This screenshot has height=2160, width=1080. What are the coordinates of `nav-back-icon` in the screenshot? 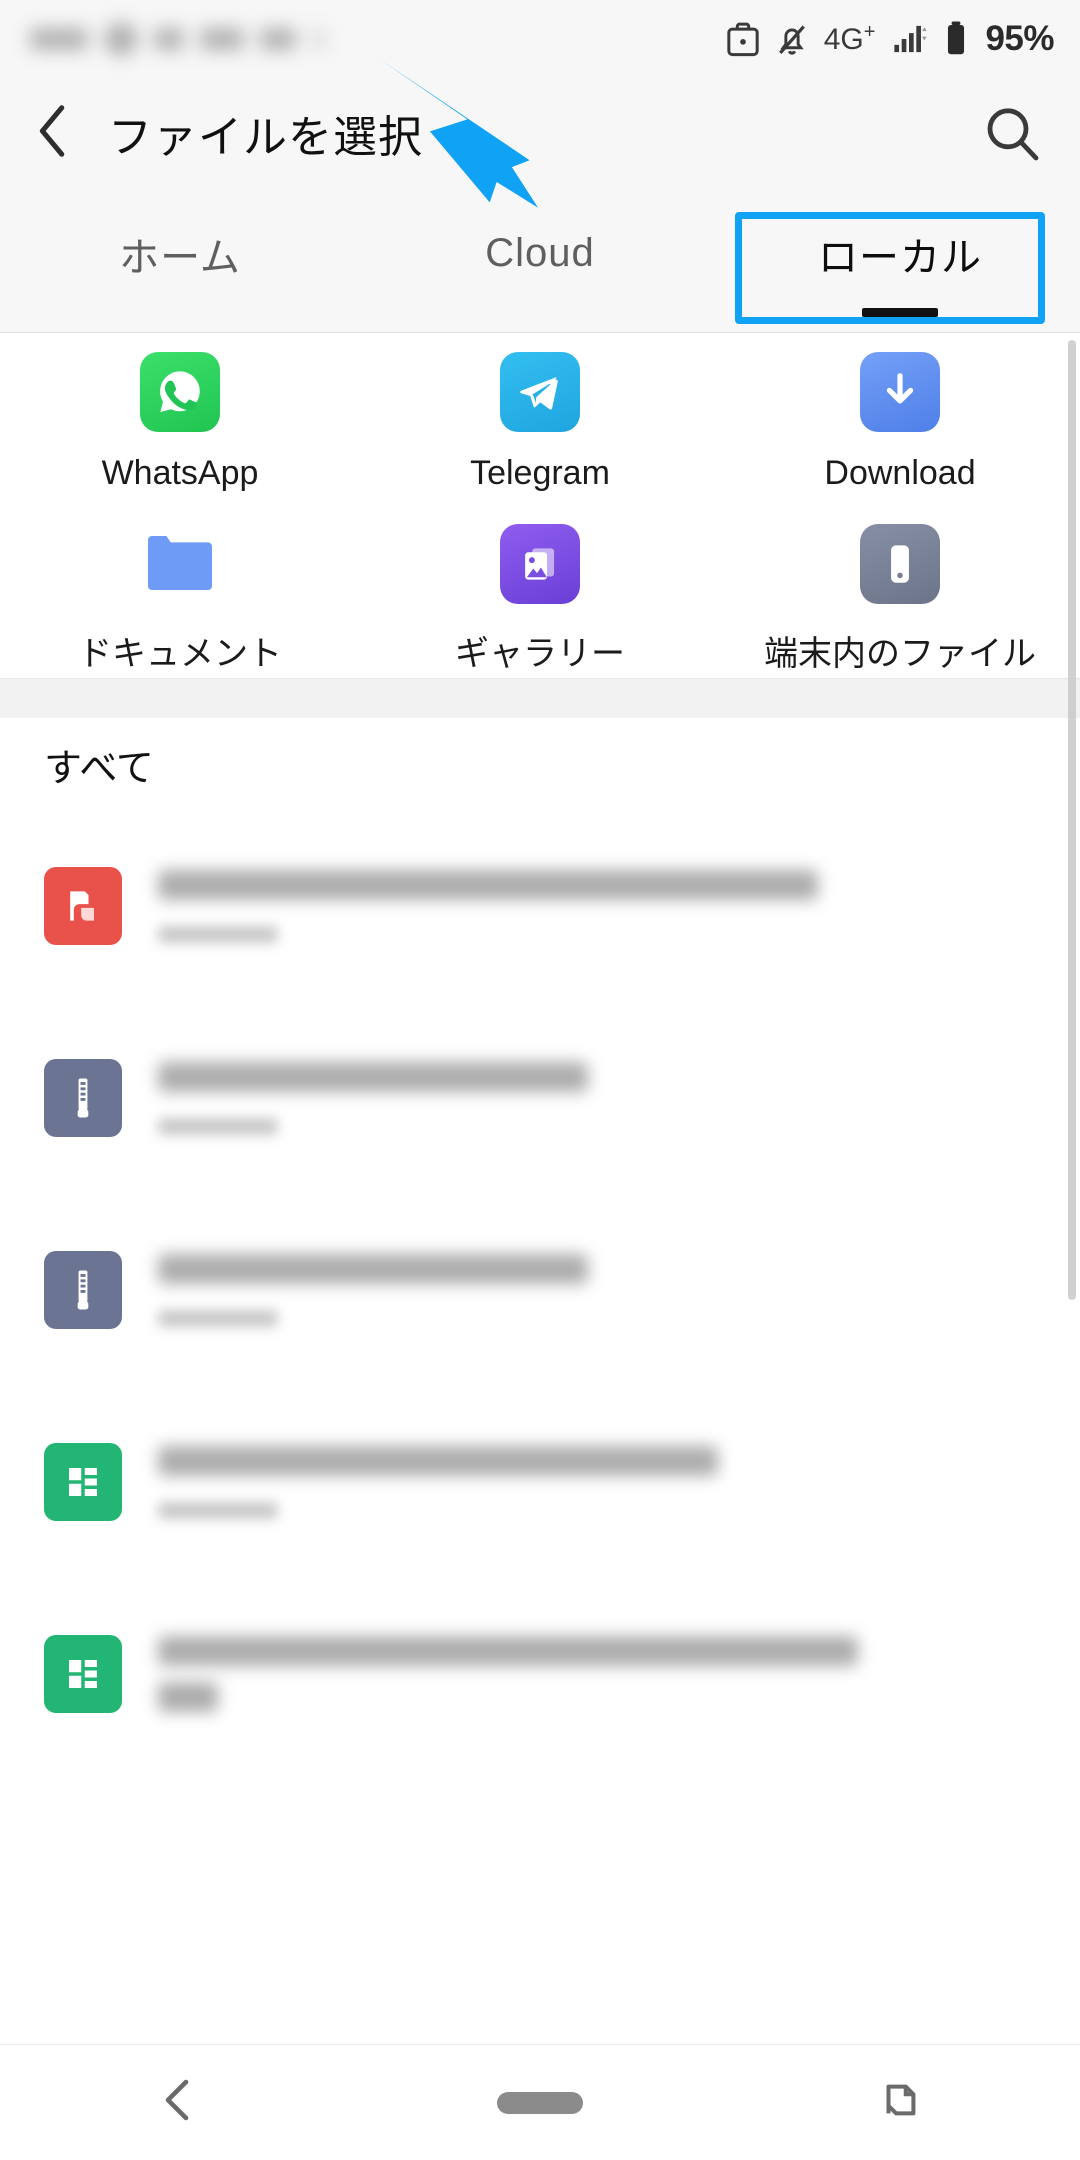 It's located at (180, 2102).